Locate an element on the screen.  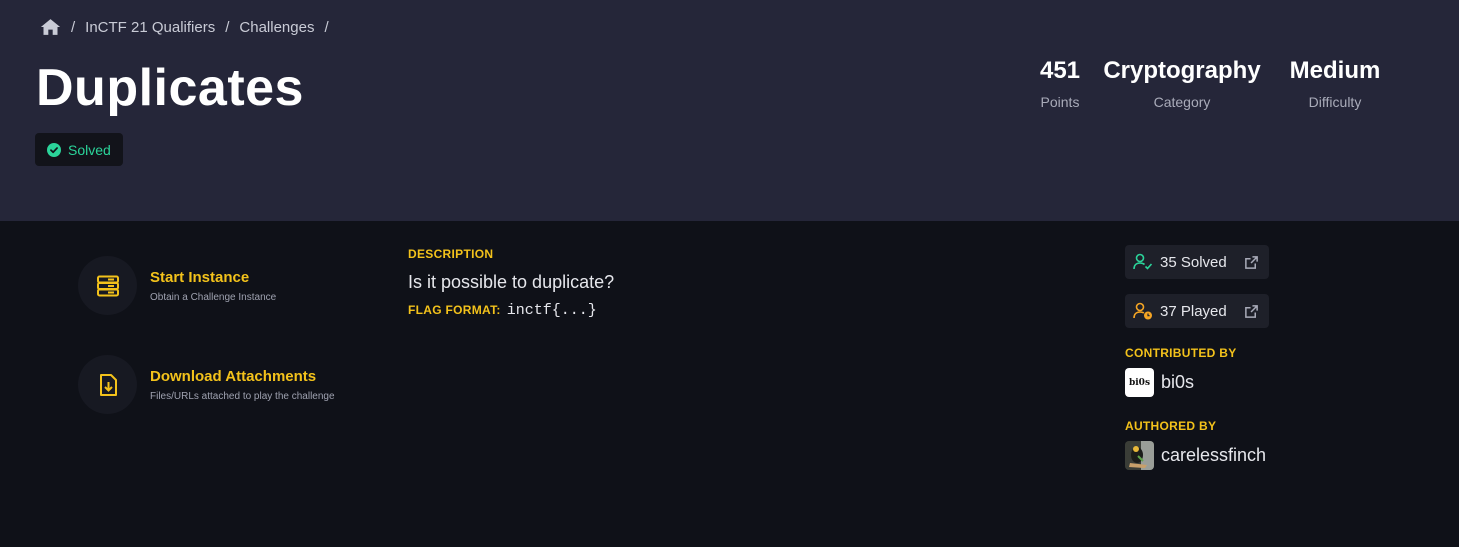
server-icon is located at coordinates (107, 285).